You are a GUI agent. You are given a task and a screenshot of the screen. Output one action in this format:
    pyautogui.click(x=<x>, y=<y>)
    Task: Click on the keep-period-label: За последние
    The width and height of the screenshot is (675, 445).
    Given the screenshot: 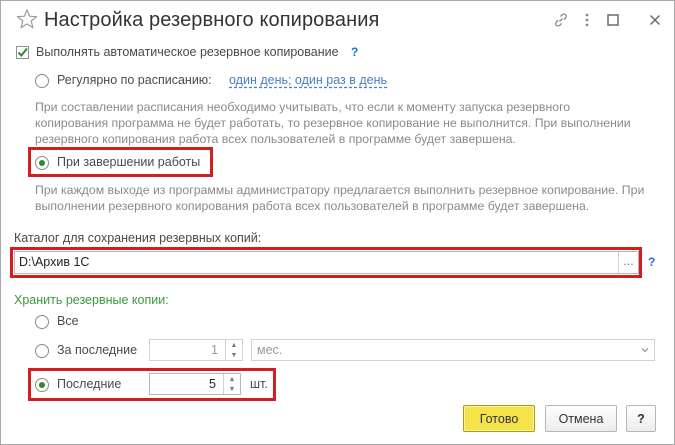 What is the action you would take?
    pyautogui.click(x=97, y=350)
    